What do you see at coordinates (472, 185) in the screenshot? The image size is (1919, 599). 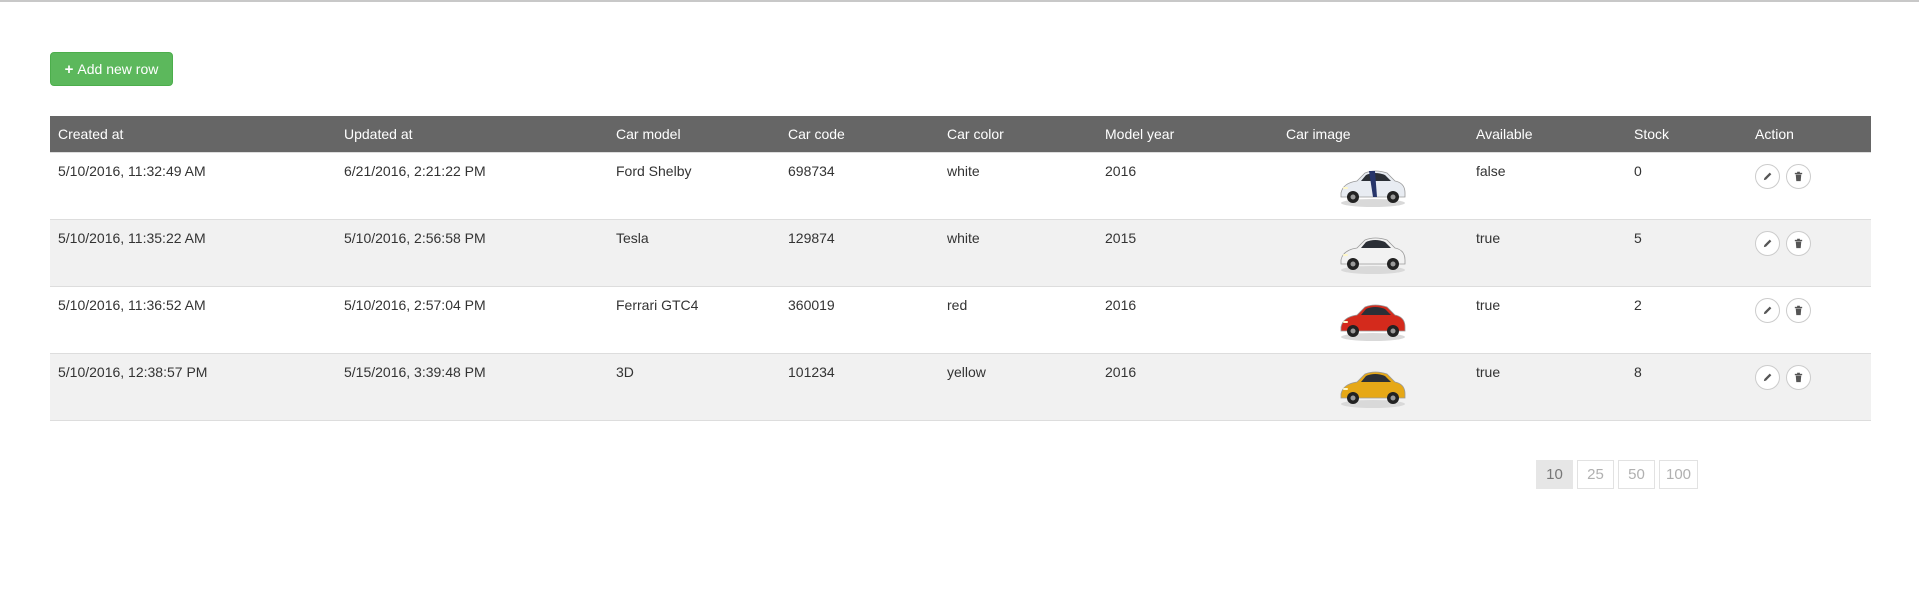 I see `cell-updated-at: 6/21/2016, 2:21:22 PM` at bounding box center [472, 185].